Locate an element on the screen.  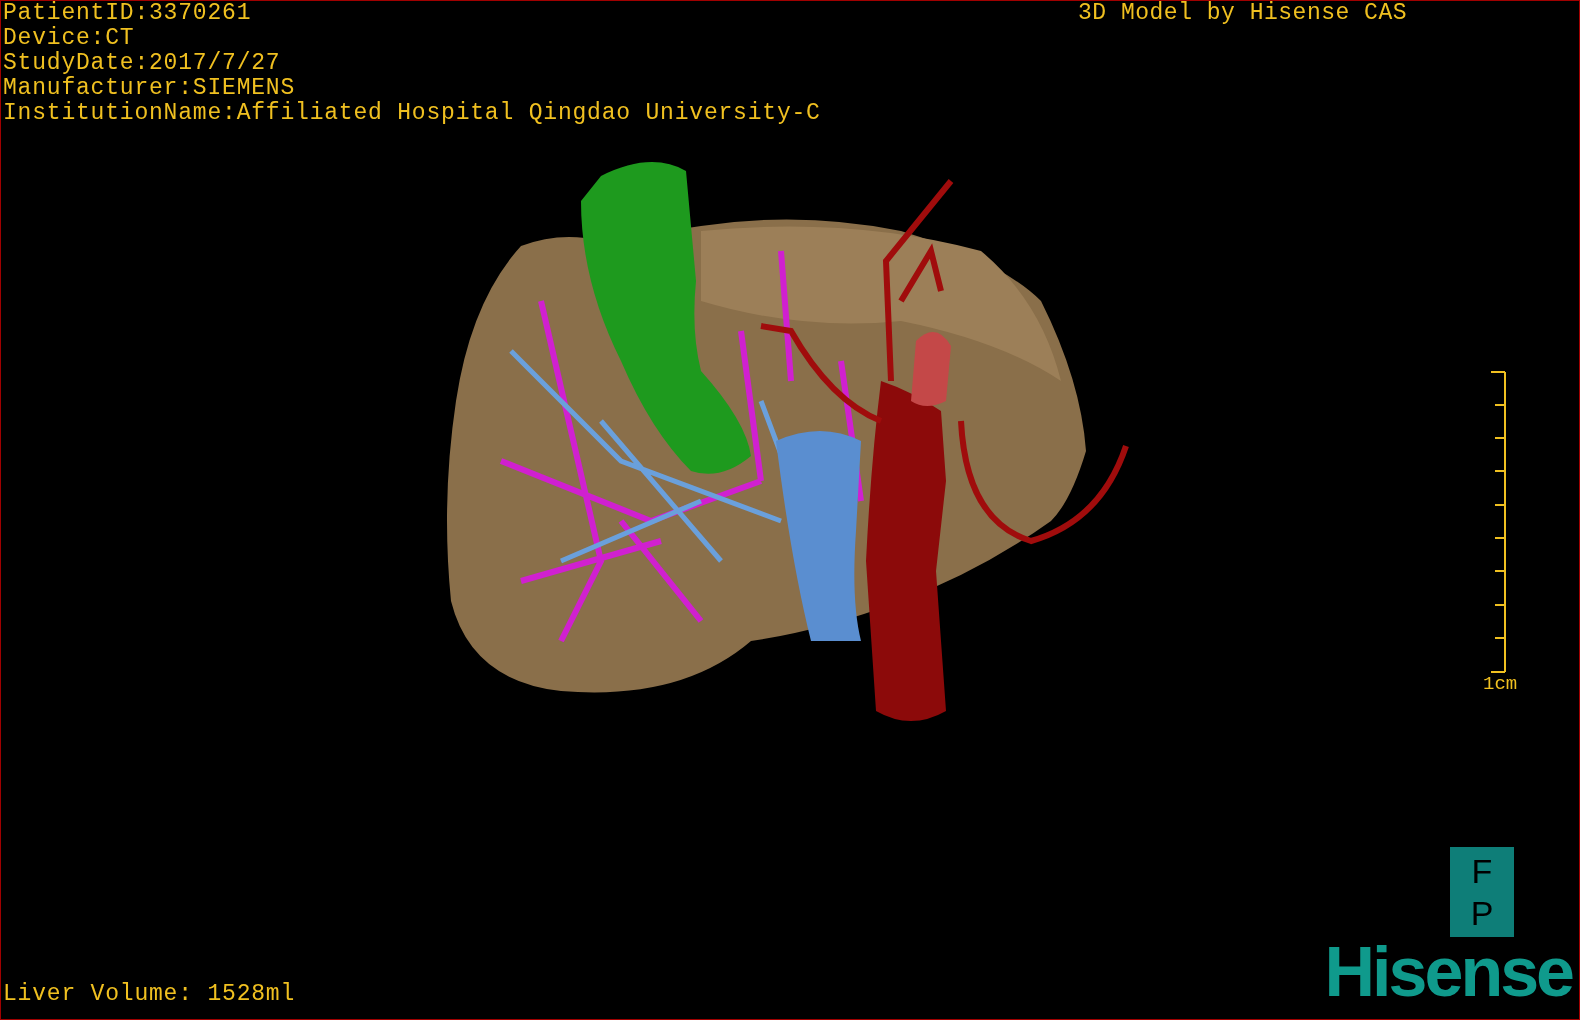
logo-text: Hisense is located at coordinates (1449, 972).